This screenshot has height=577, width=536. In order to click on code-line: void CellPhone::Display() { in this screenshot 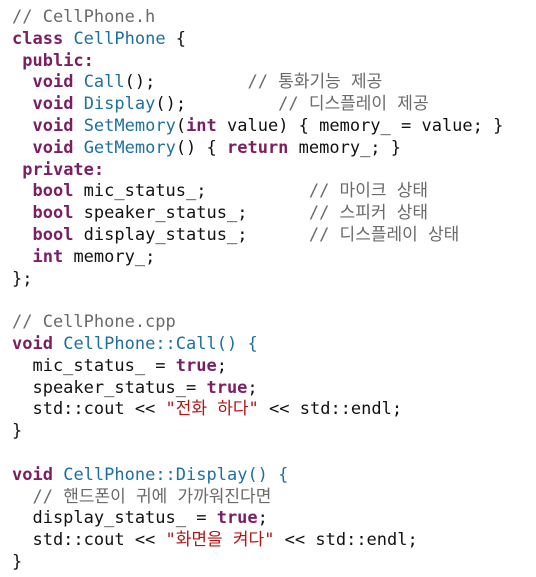, I will do `click(272, 476)`.